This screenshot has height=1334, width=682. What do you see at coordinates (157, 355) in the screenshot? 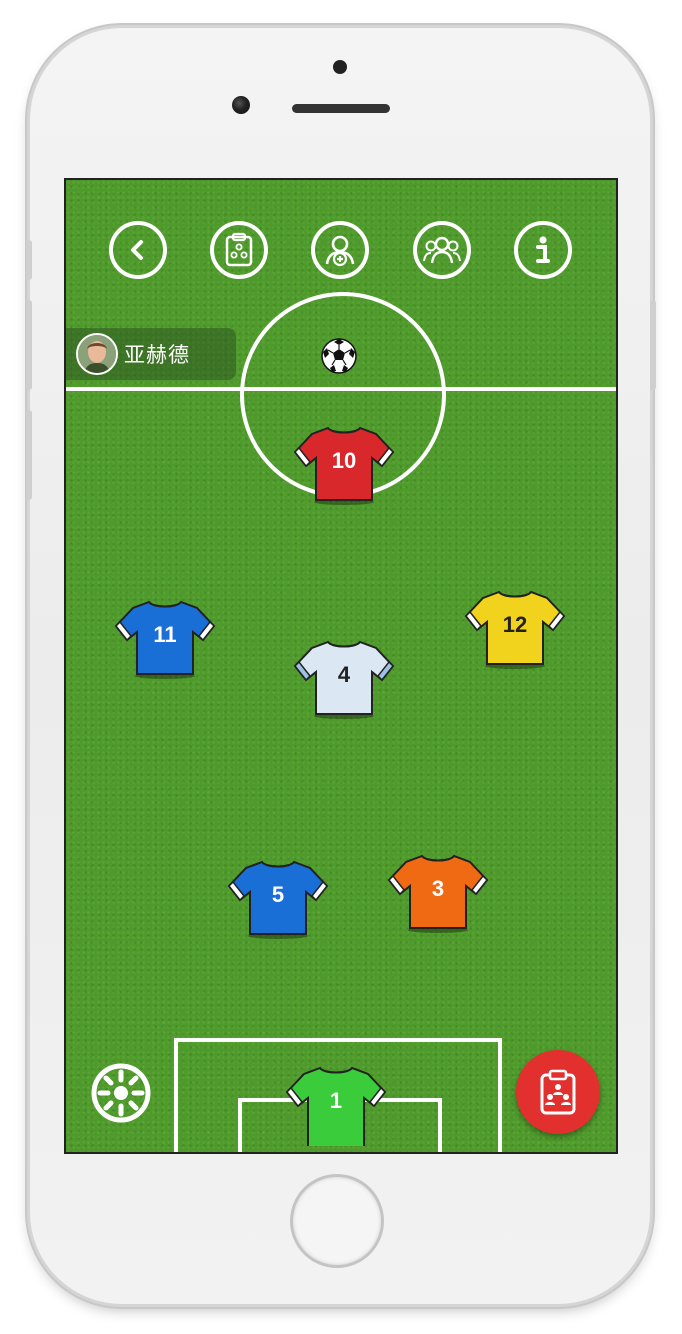
I see `player-name: 亚赫德` at bounding box center [157, 355].